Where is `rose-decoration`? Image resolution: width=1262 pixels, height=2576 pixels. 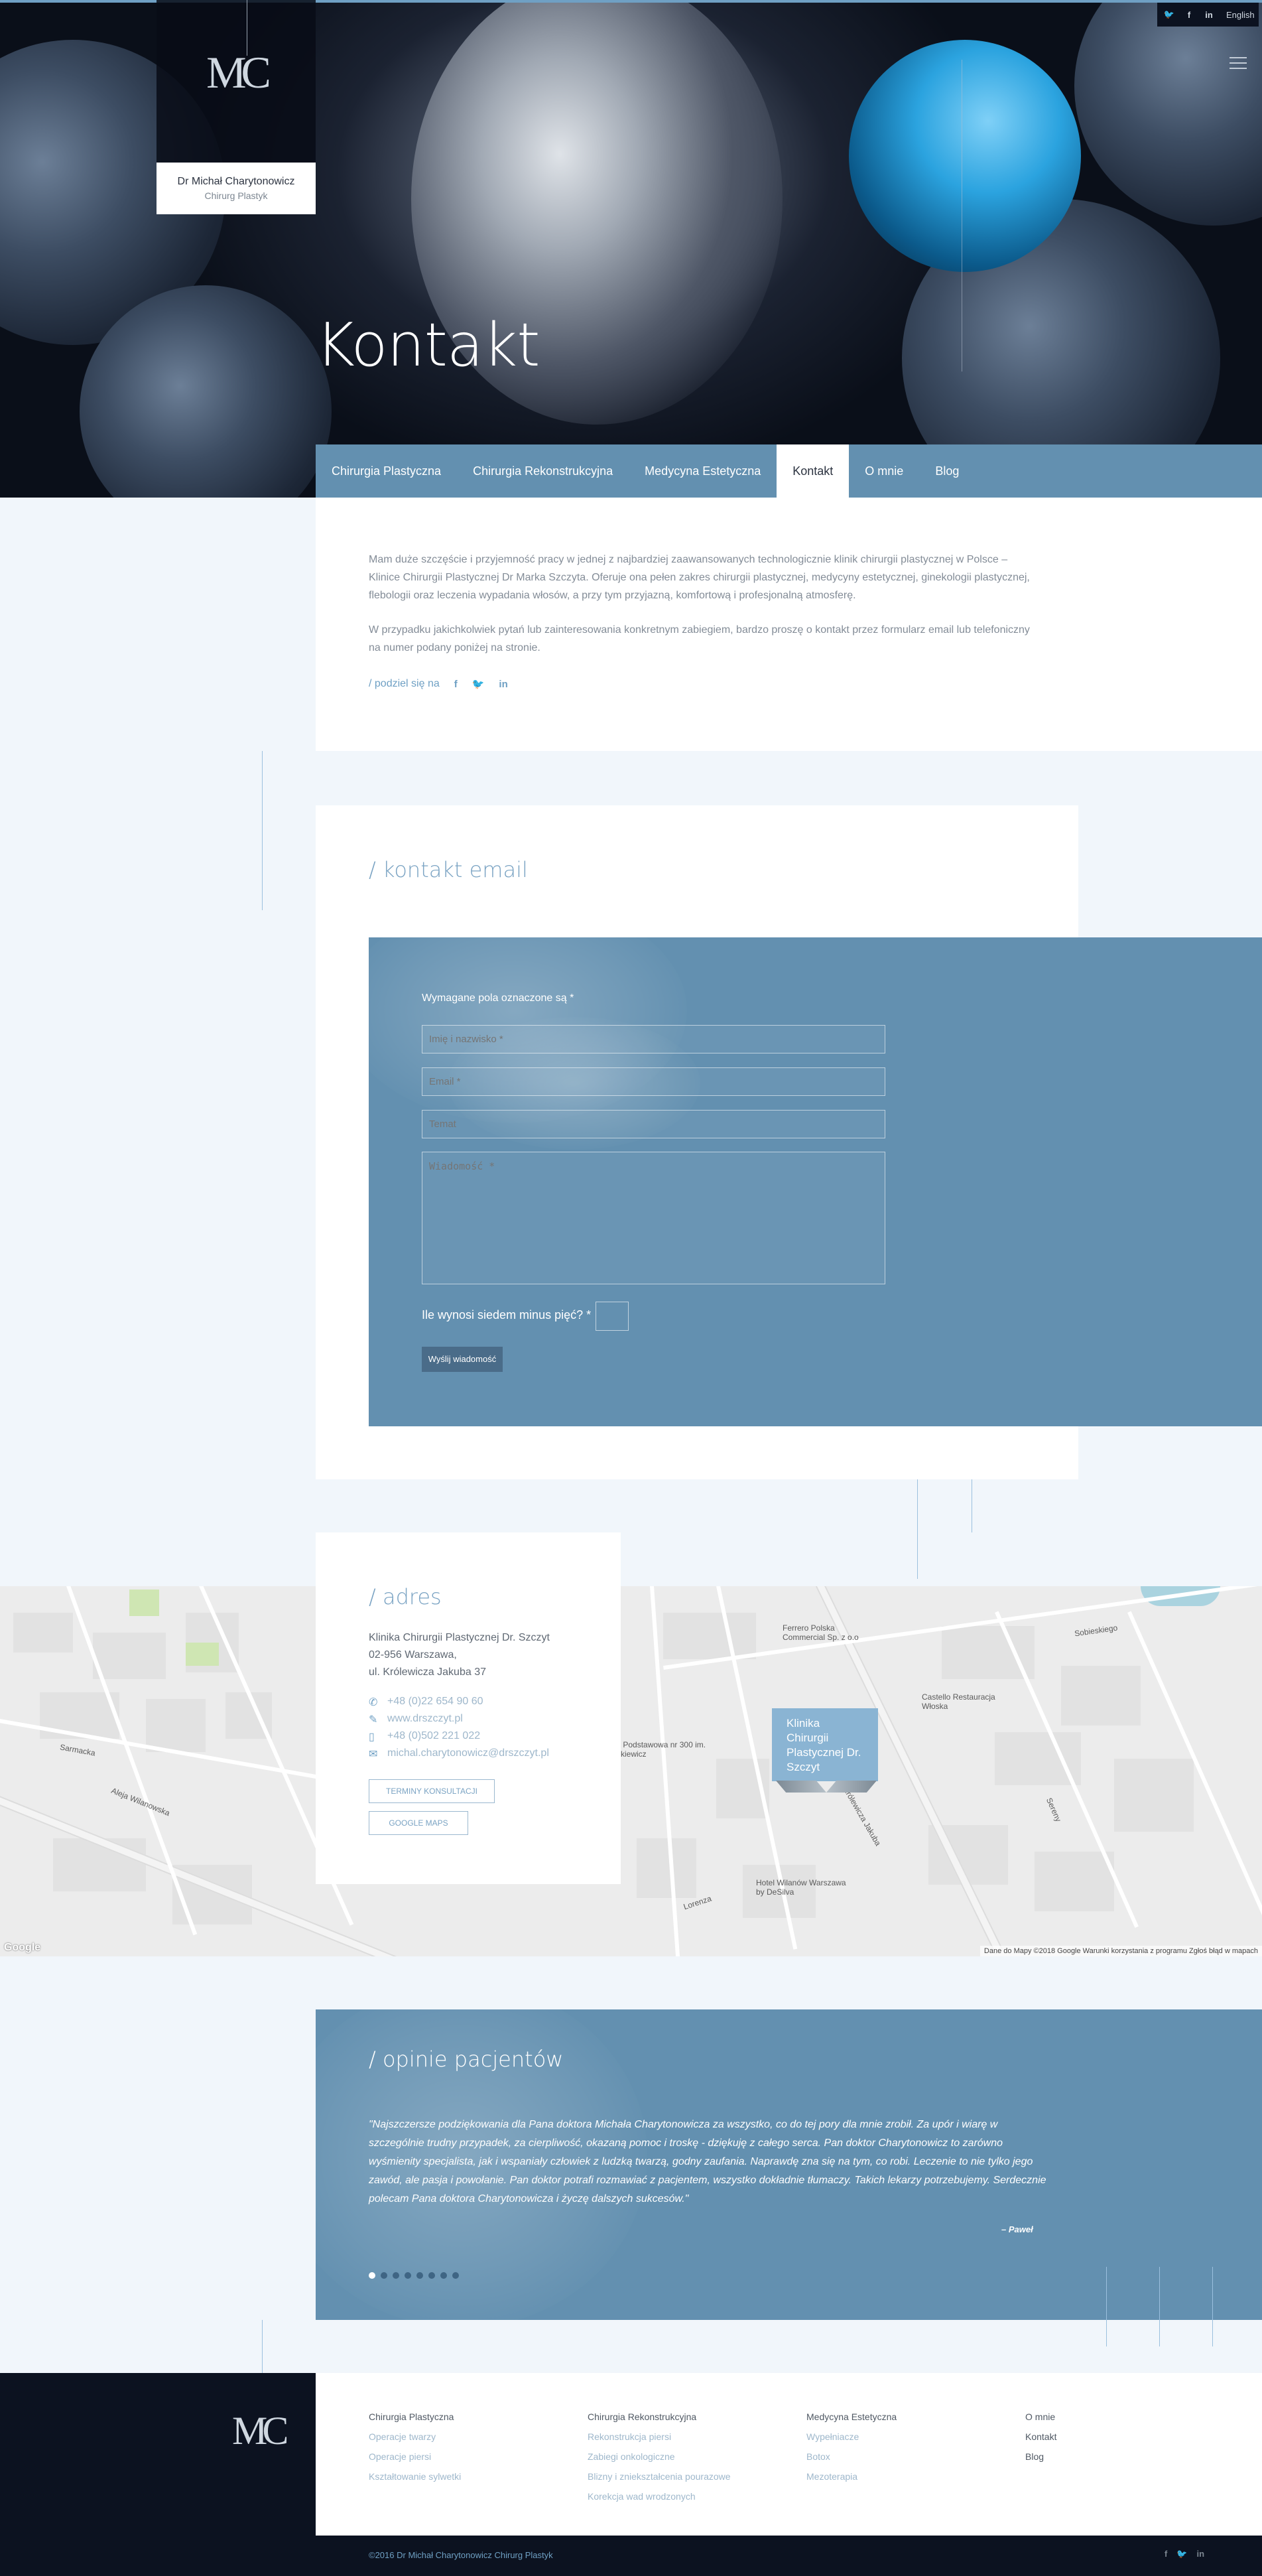 rose-decoration is located at coordinates (1168, 113).